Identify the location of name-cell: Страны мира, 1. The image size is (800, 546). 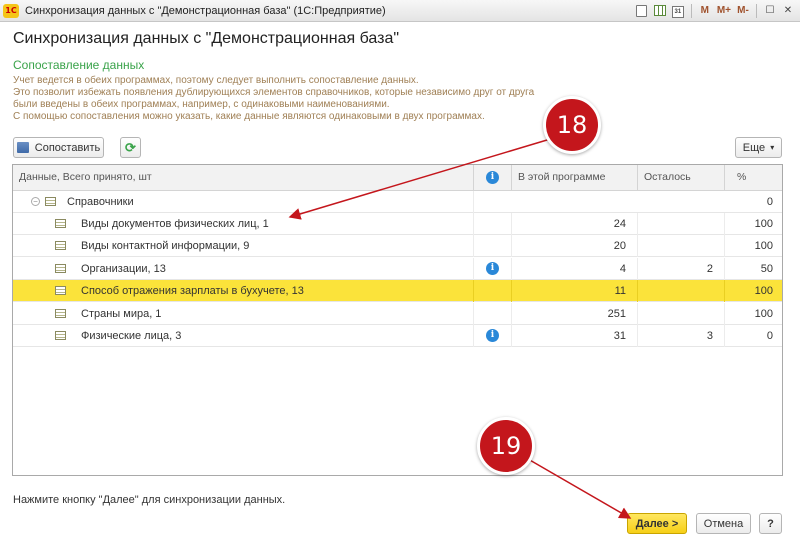
(243, 313).